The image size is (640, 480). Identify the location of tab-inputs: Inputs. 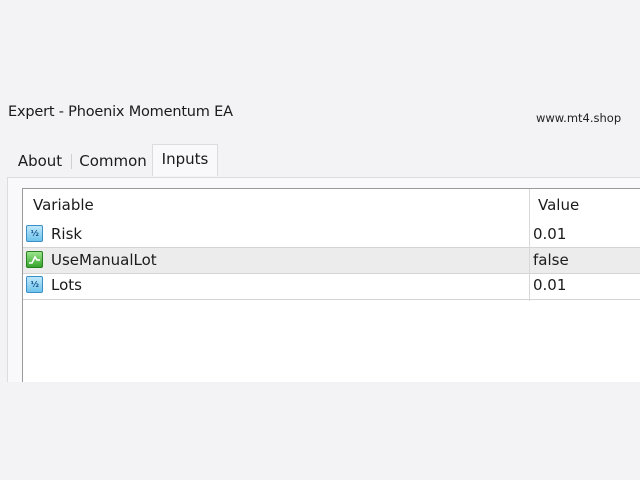
(185, 160).